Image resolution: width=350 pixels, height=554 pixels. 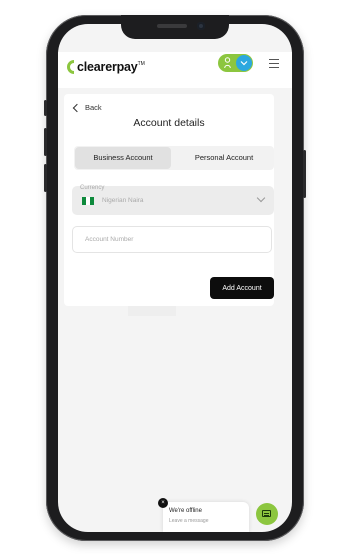 I want to click on logo-trademark: TM, so click(x=141, y=64).